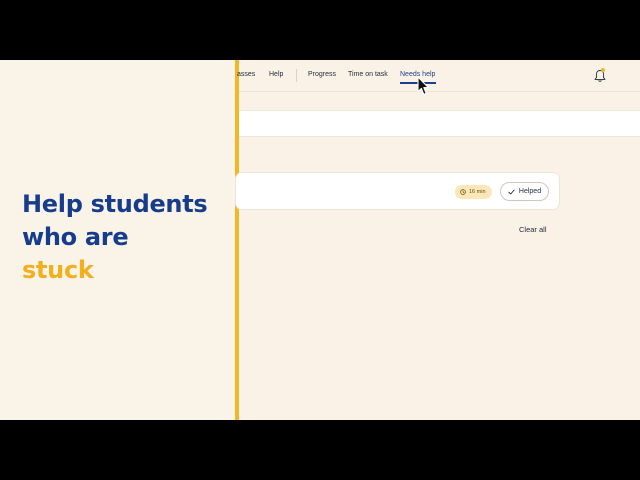  I want to click on promo-headline: Help students who are stuck, so click(115, 237).